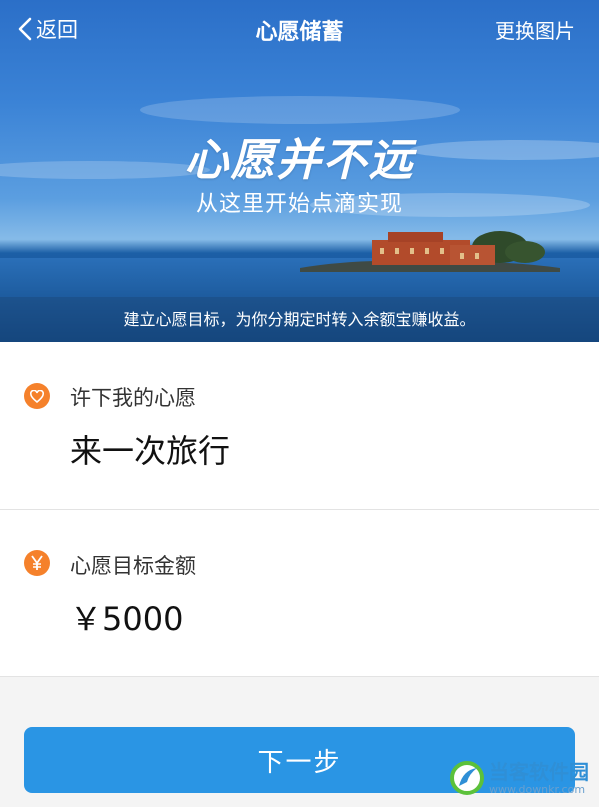 The width and height of the screenshot is (599, 807). What do you see at coordinates (537, 789) in the screenshot?
I see `watermark-url: www.downkr.com` at bounding box center [537, 789].